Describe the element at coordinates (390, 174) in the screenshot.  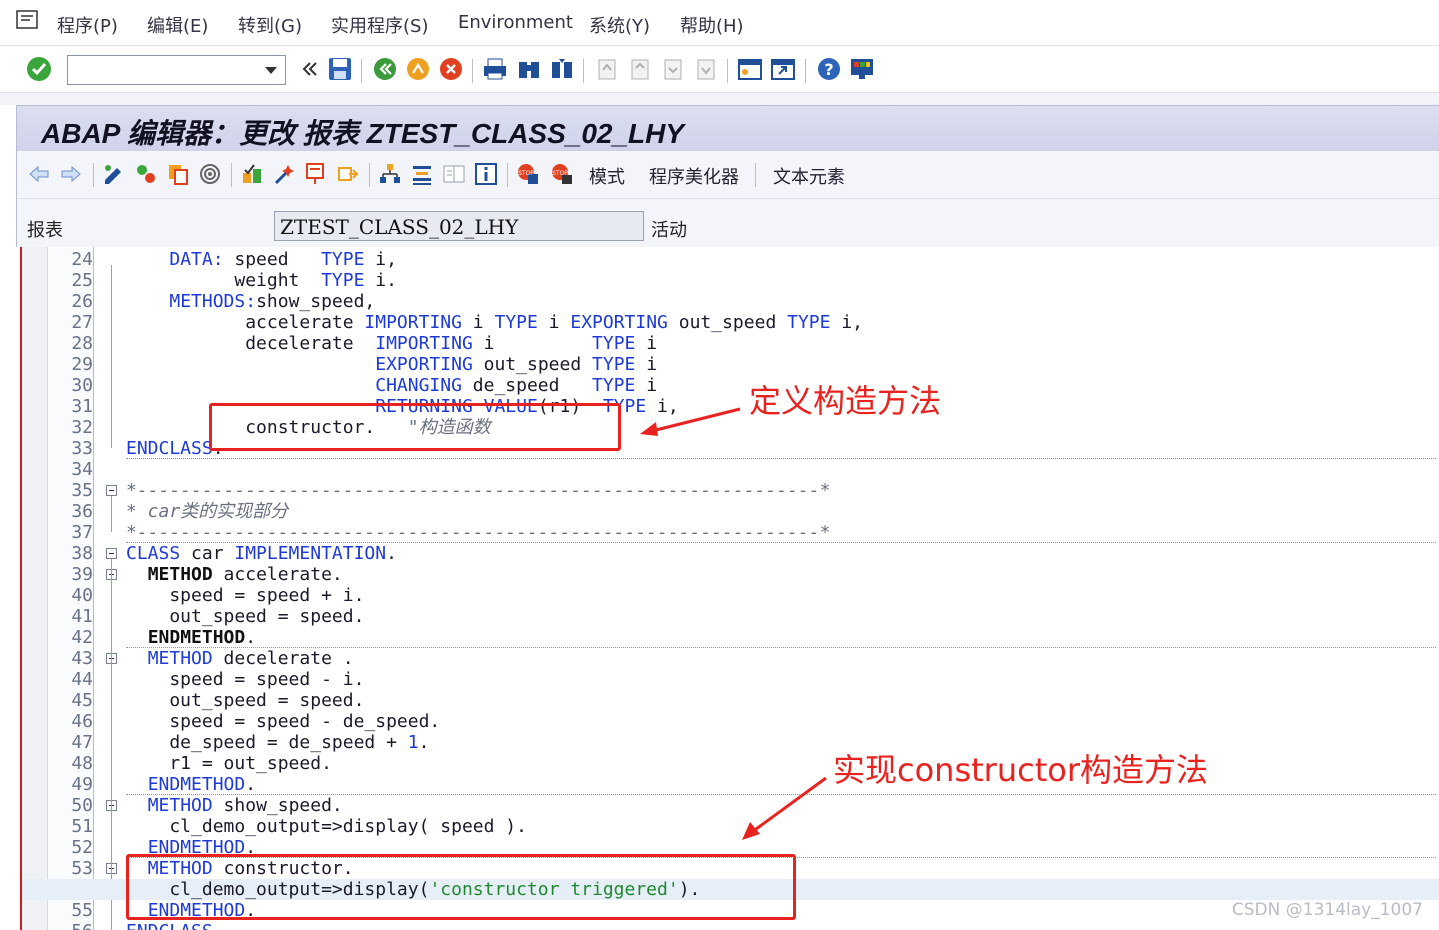
I see `object-list-icon` at that location.